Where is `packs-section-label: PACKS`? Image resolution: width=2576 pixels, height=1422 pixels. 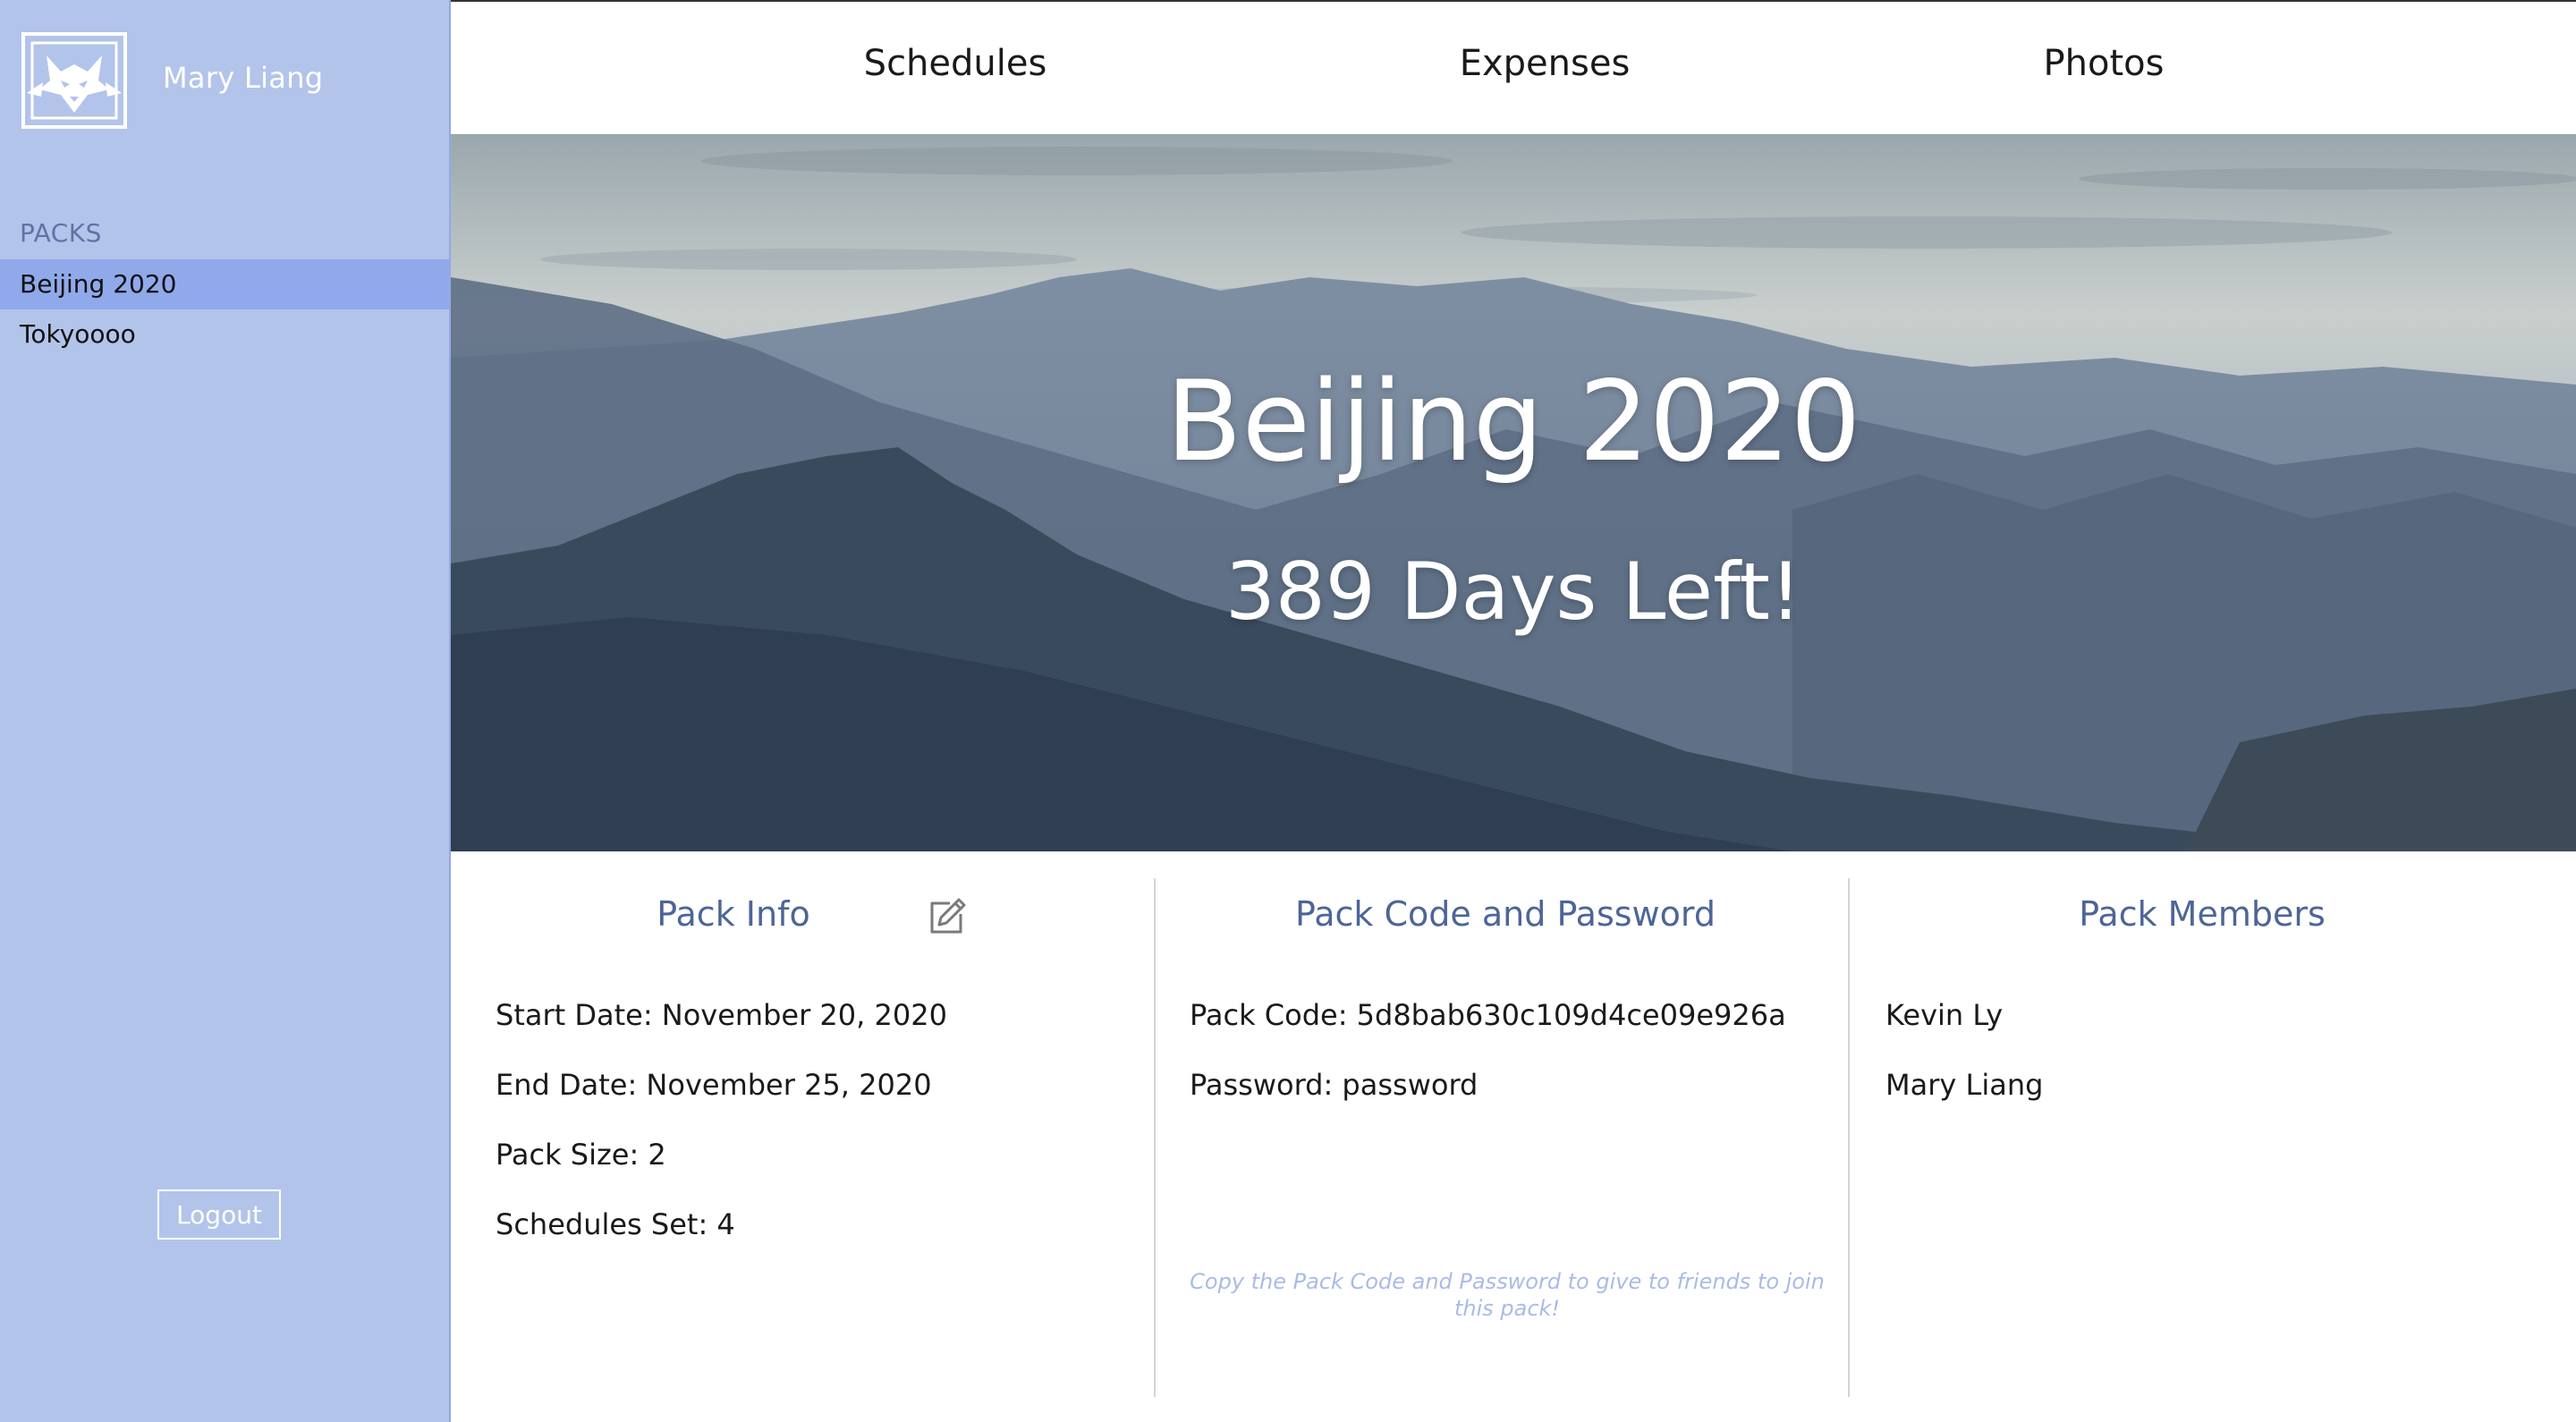 packs-section-label: PACKS is located at coordinates (61, 233).